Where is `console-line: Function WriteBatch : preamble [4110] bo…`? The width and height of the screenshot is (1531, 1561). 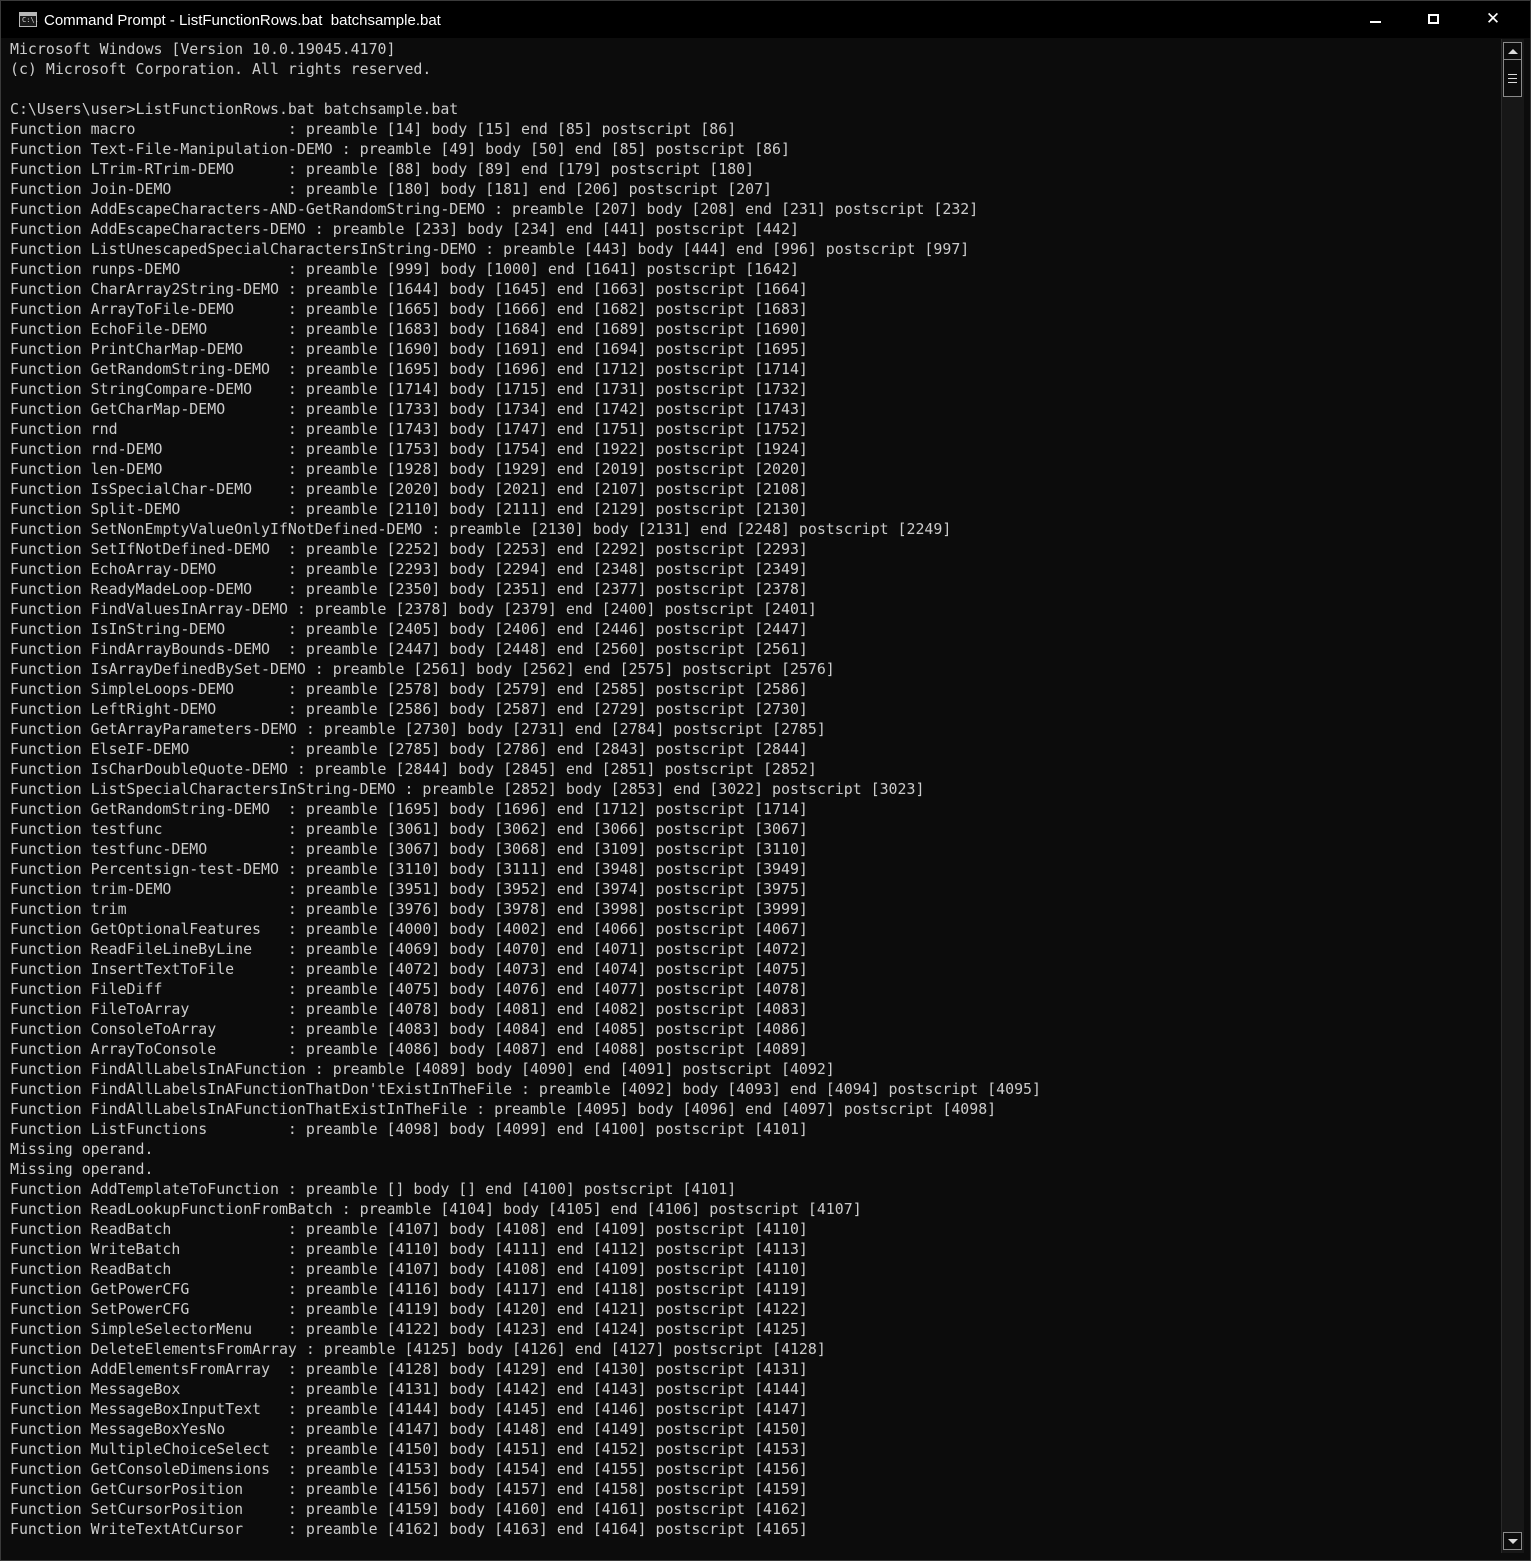 console-line: Function WriteBatch : preamble [4110] bo… is located at coordinates (409, 1249).